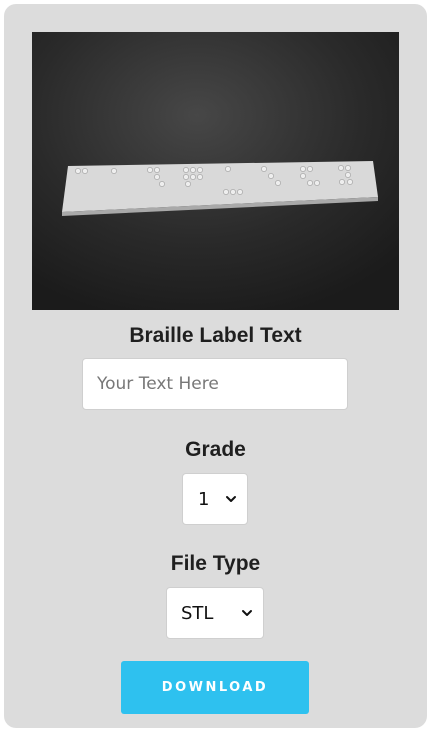 The image size is (435, 731). I want to click on braille-text-input, so click(215, 384).